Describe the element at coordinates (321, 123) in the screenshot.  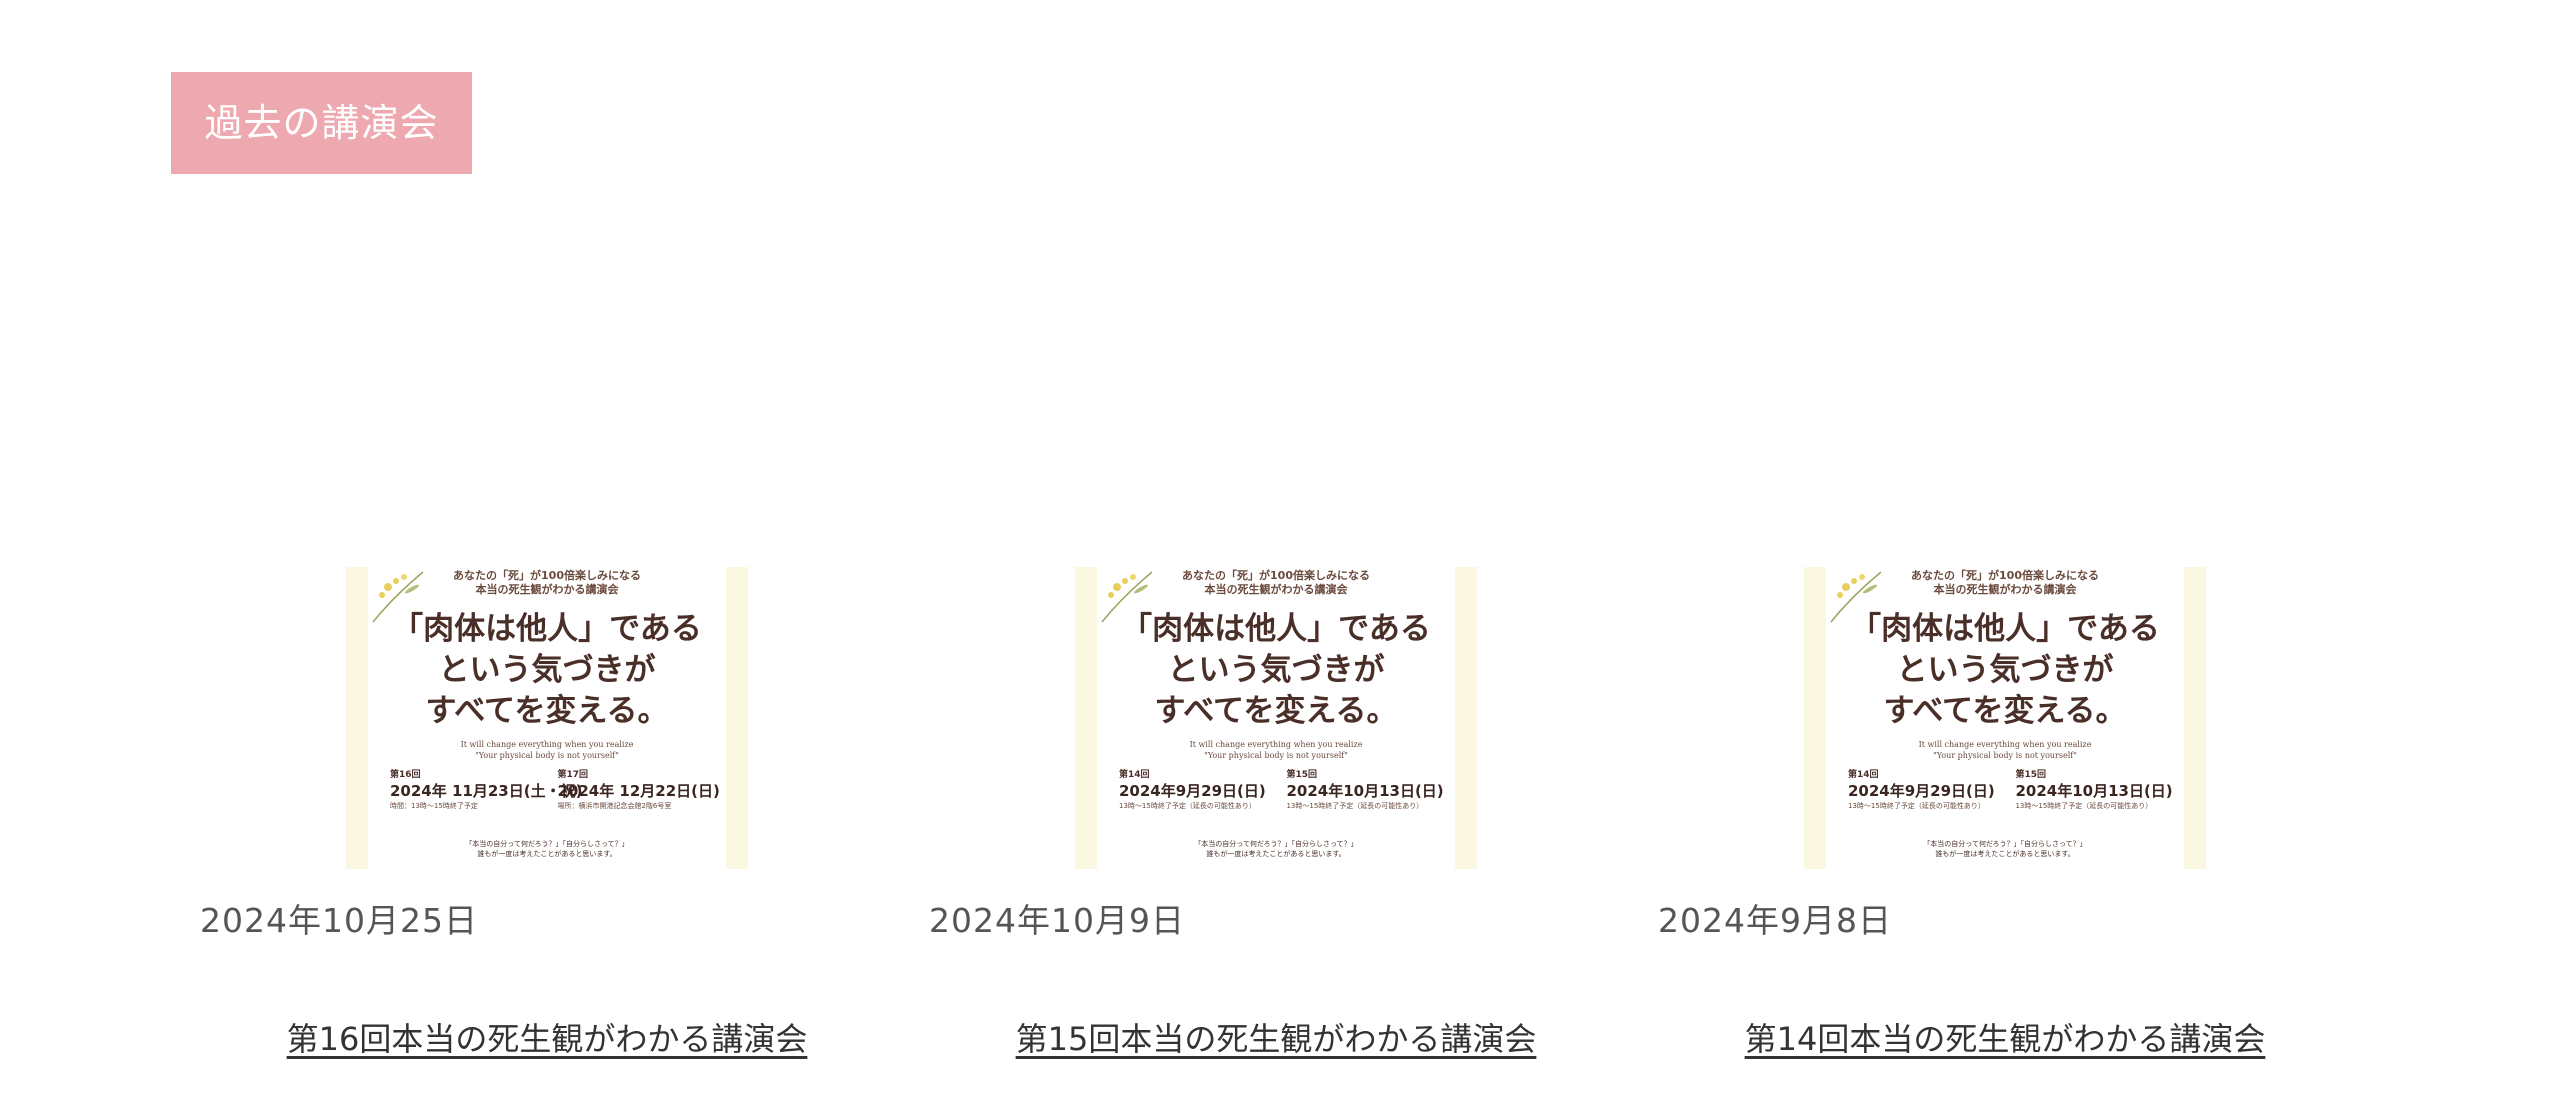
I see `section-title: 過去の講演会` at that location.